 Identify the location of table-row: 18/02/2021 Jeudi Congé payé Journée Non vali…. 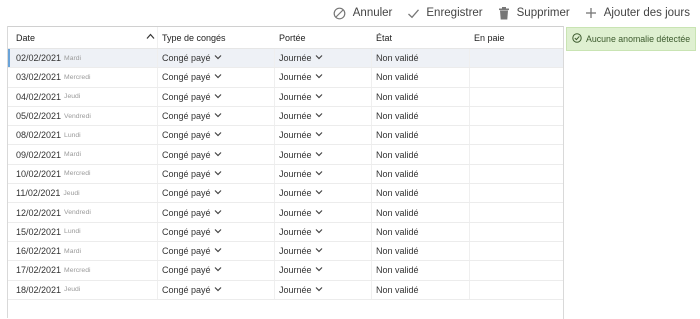
(285, 290).